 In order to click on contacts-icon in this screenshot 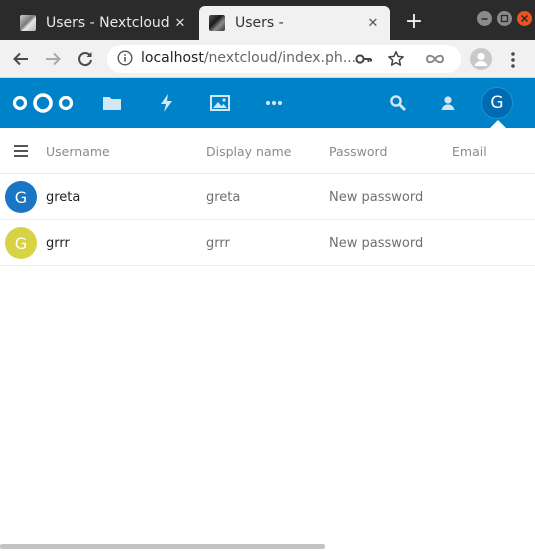, I will do `click(448, 103)`.